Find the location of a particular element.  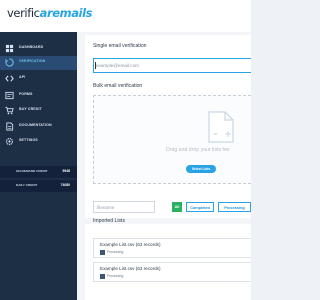

document-icon is located at coordinates (10, 126).